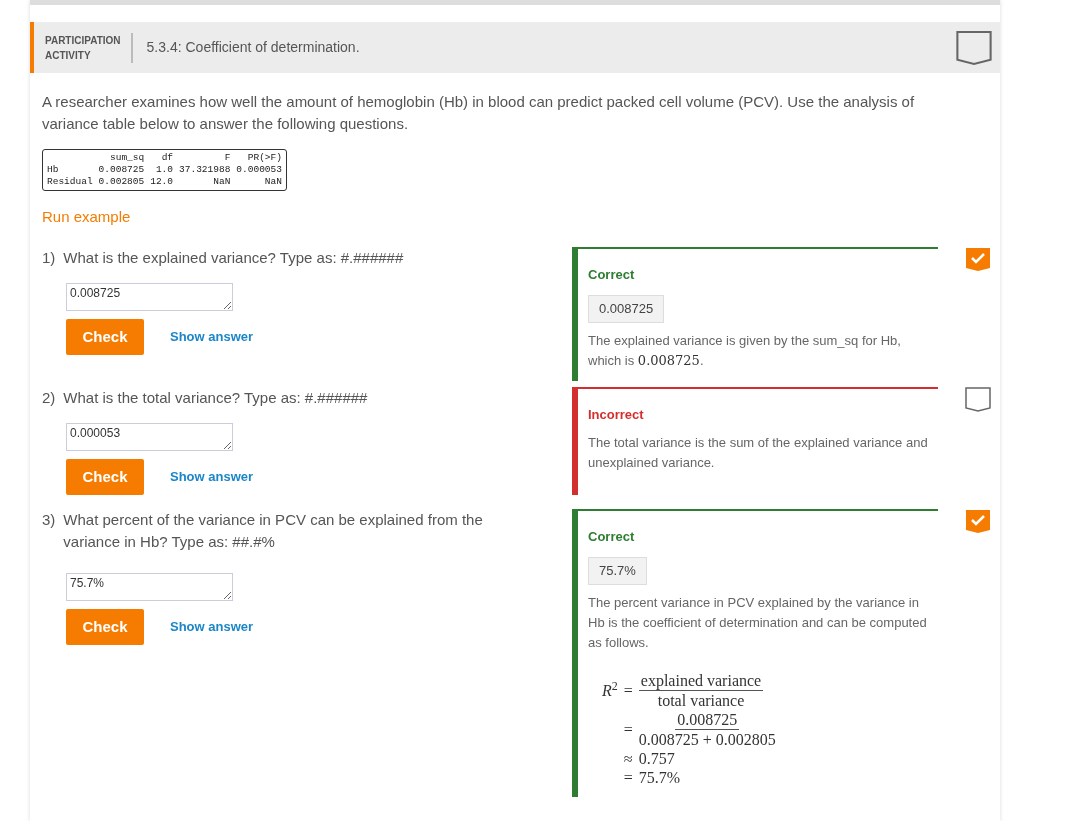 The height and width of the screenshot is (821, 1076). Describe the element at coordinates (86, 217) in the screenshot. I see `run-example-link: Run example` at that location.